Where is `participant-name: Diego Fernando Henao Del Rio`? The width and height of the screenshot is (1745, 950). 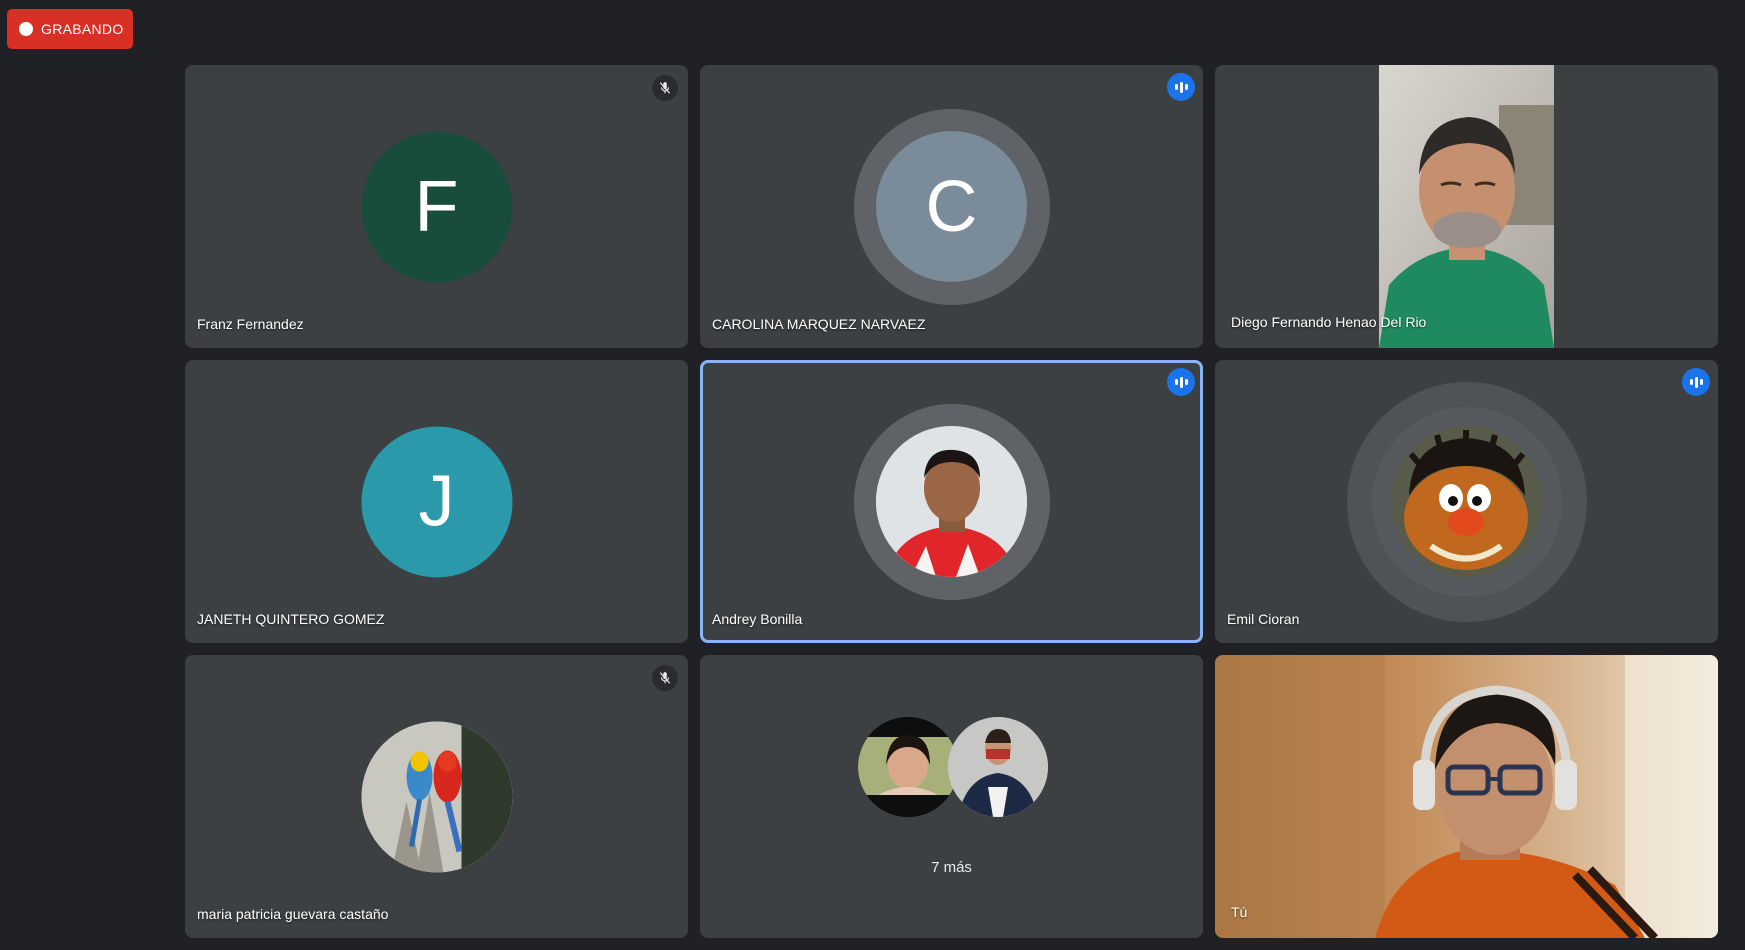 participant-name: Diego Fernando Henao Del Rio is located at coordinates (1329, 322).